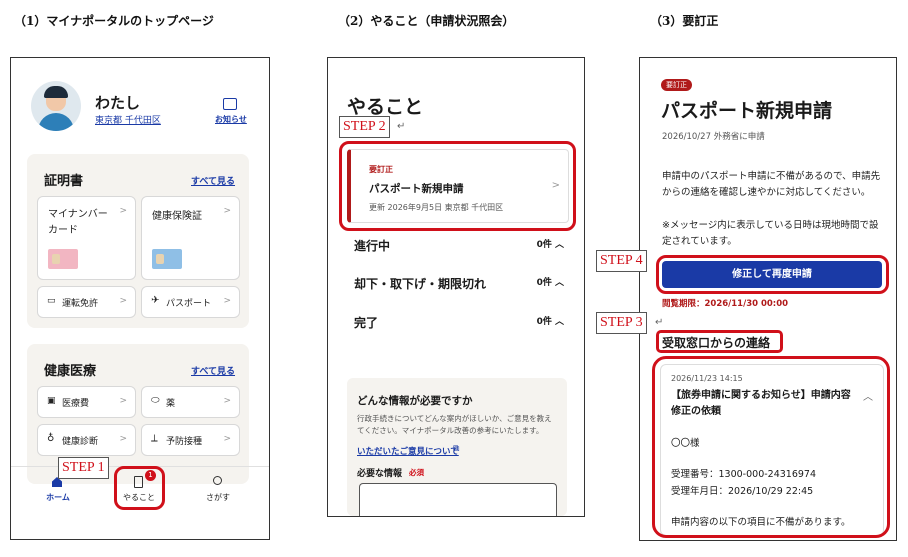  What do you see at coordinates (458, 499) in the screenshot?
I see `feedback-textarea` at bounding box center [458, 499].